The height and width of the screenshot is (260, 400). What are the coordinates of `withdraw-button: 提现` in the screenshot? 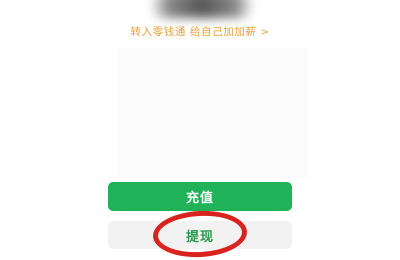 It's located at (200, 235).